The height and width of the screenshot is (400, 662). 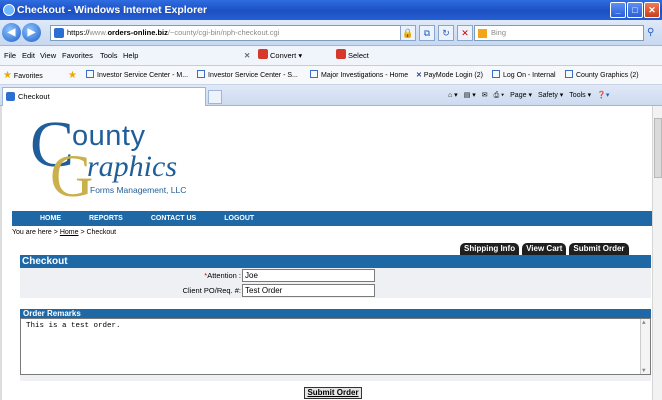 I want to click on refresh-icon: ↻, so click(x=446, y=33).